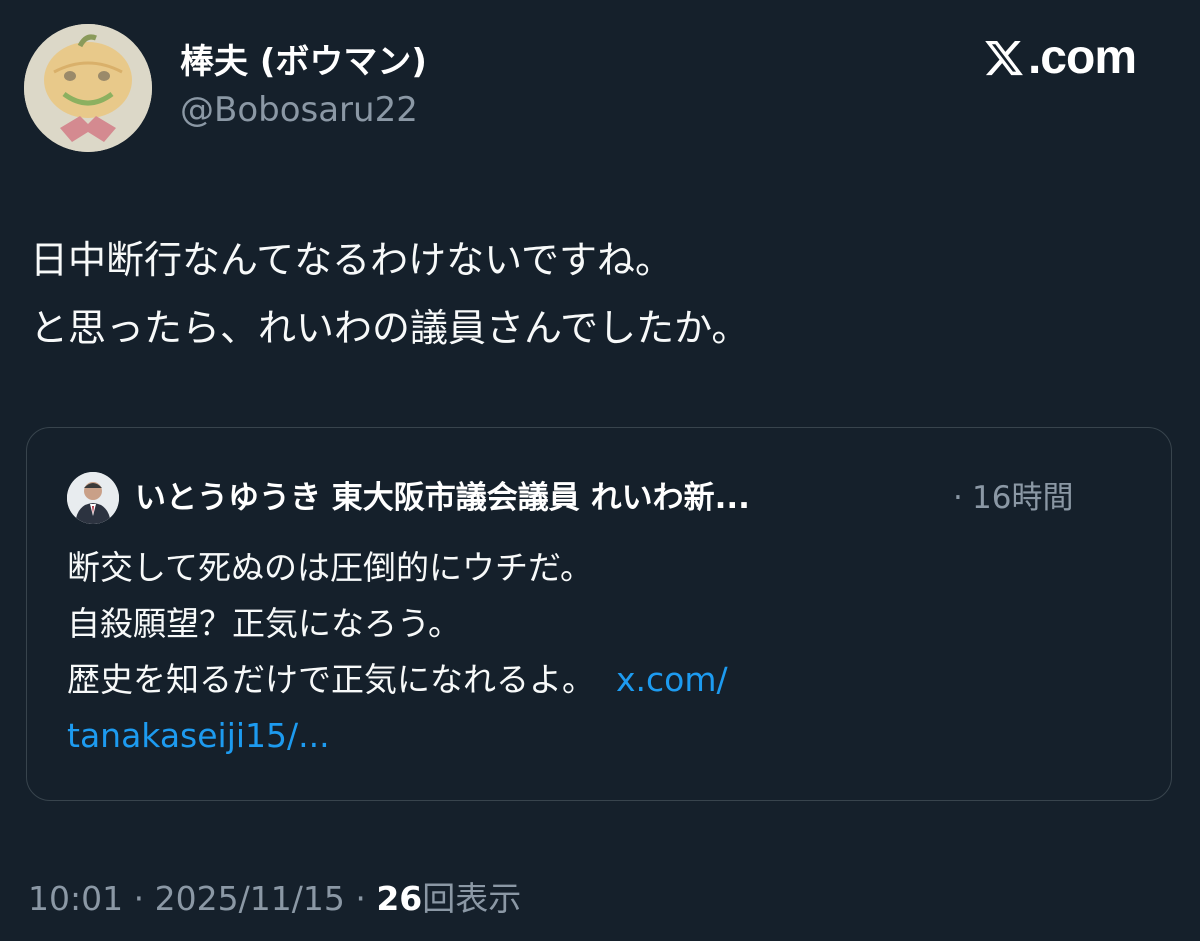  I want to click on author-avatar, so click(88, 88).